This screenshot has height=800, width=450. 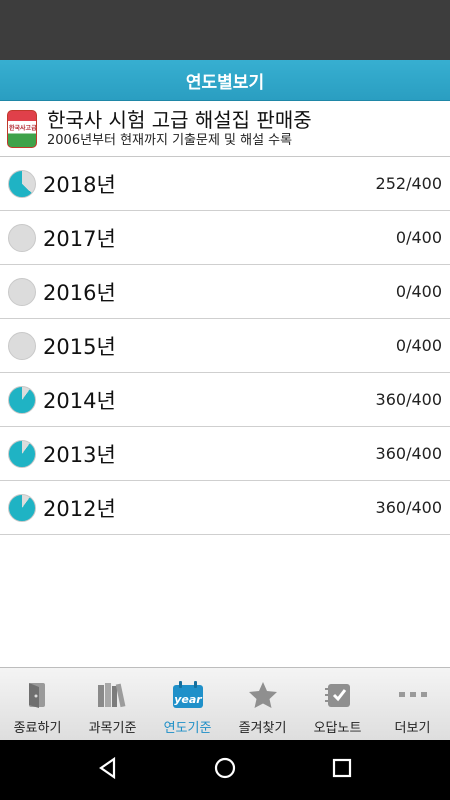 What do you see at coordinates (188, 699) in the screenshot?
I see `calendar-year-text: year` at bounding box center [188, 699].